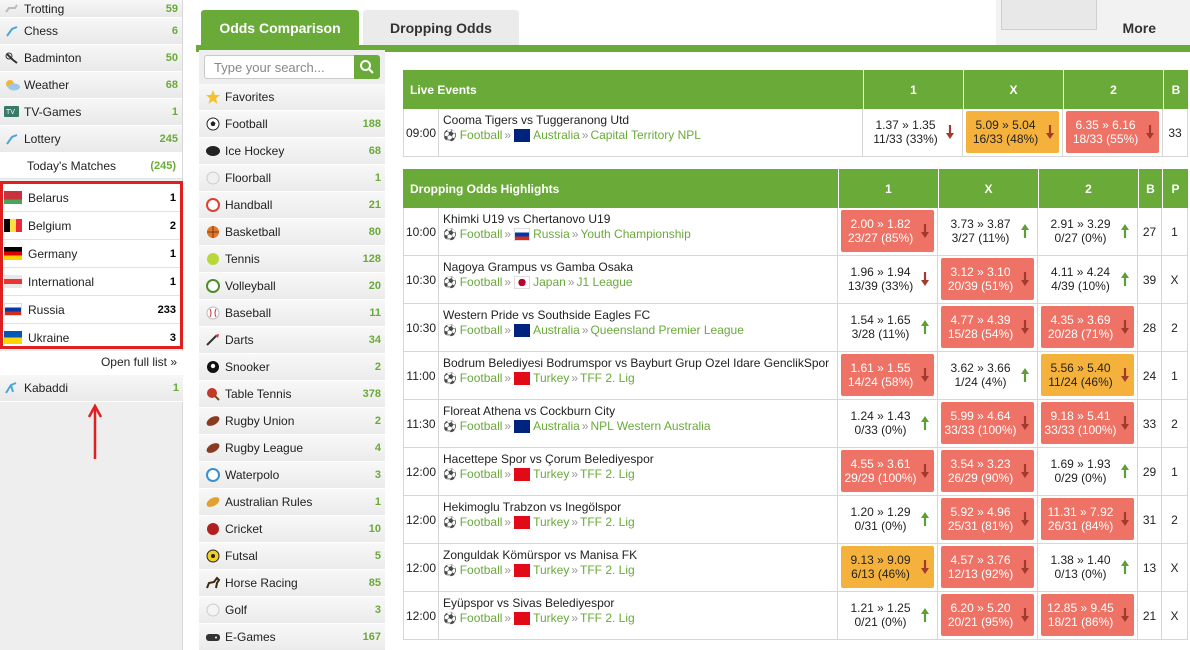 Image resolution: width=1190 pixels, height=650 pixels. I want to click on open-full-list-link: Open full list », so click(91, 363).